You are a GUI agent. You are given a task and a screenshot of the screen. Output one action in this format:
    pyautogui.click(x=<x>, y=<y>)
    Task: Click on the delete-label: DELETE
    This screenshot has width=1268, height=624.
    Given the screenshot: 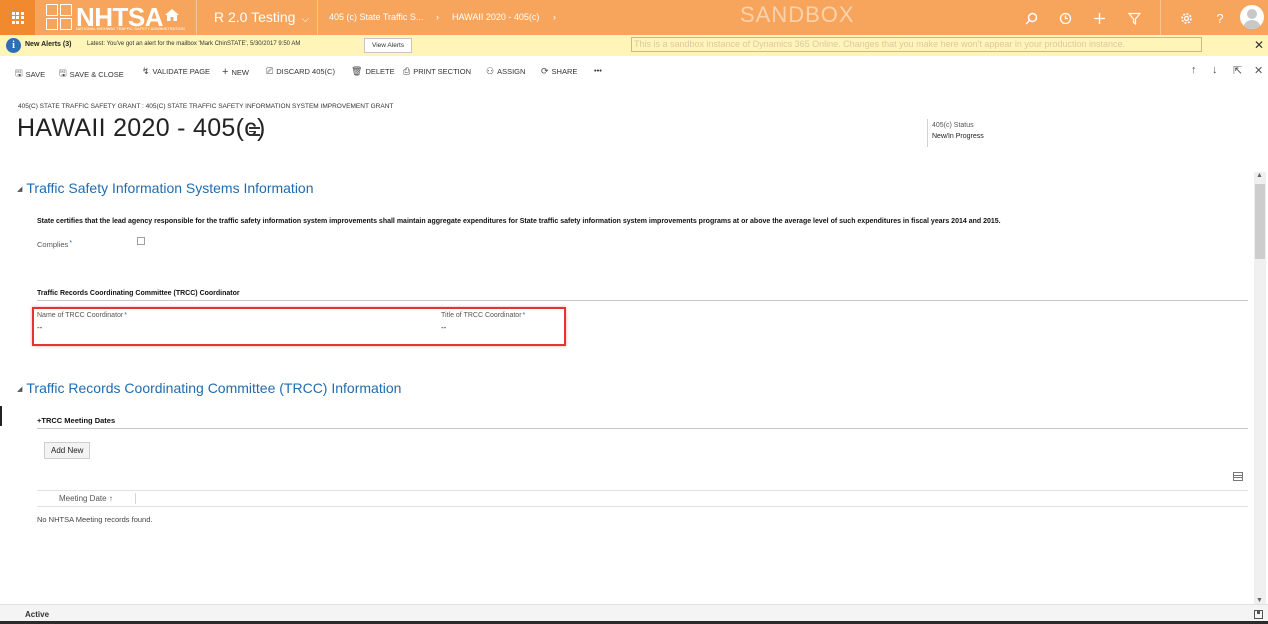 What is the action you would take?
    pyautogui.click(x=380, y=71)
    